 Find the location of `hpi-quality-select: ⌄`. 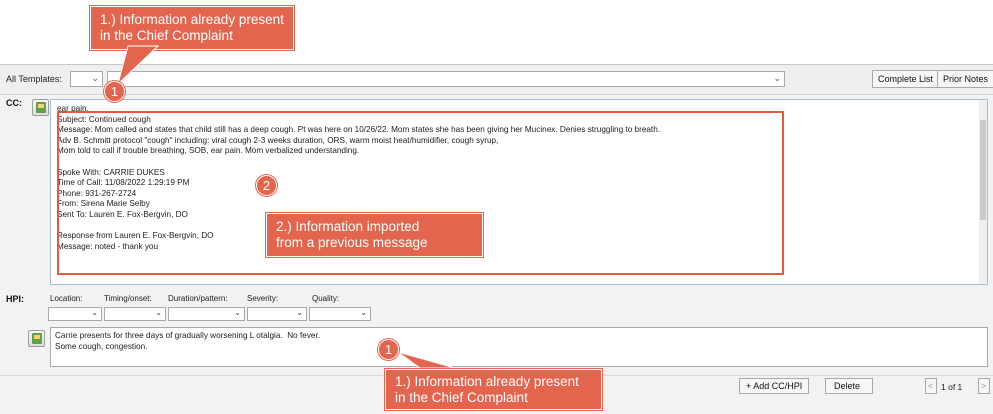

hpi-quality-select: ⌄ is located at coordinates (340, 314).